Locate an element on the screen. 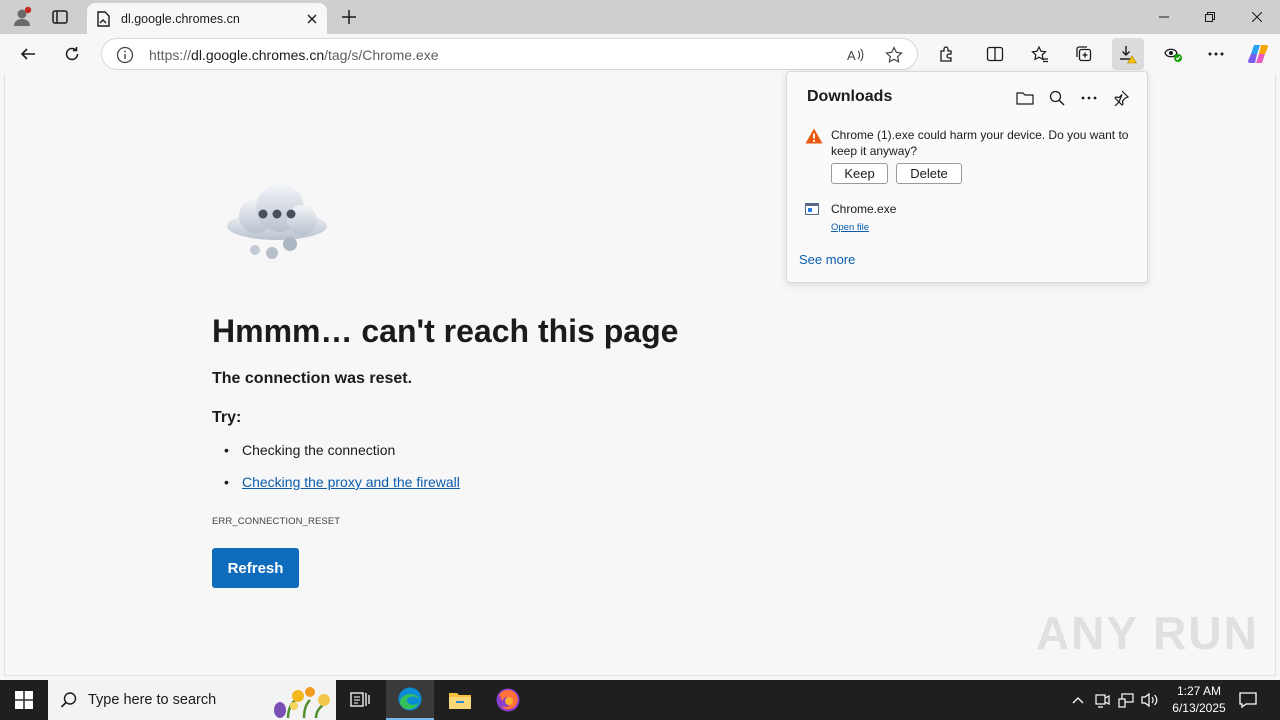  taskbar-search-box: Type here to search is located at coordinates (192, 700).